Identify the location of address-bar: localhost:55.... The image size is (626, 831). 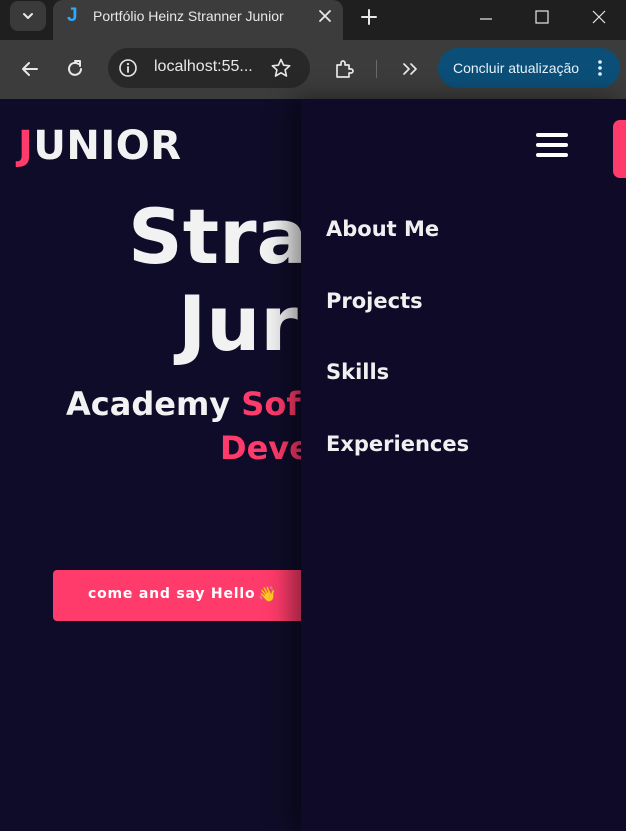
(209, 68).